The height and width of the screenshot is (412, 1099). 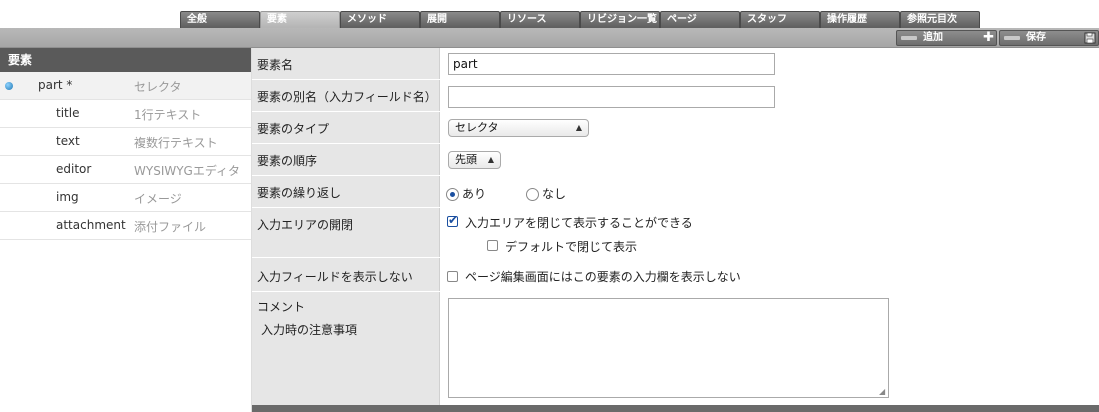 What do you see at coordinates (770, 159) in the screenshot?
I see `order-value-cell: 先頭 ▲` at bounding box center [770, 159].